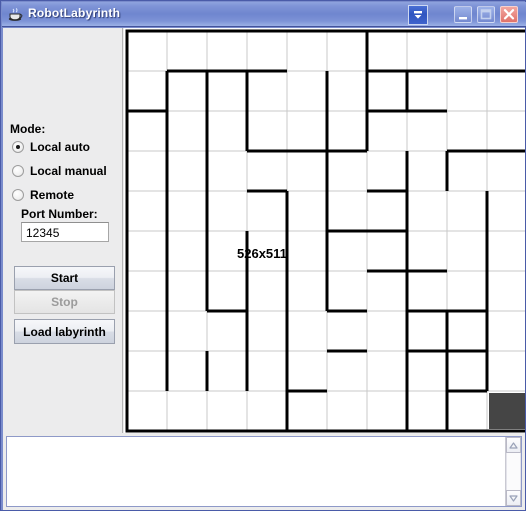  I want to click on scroll-up-arrow, so click(513, 445).